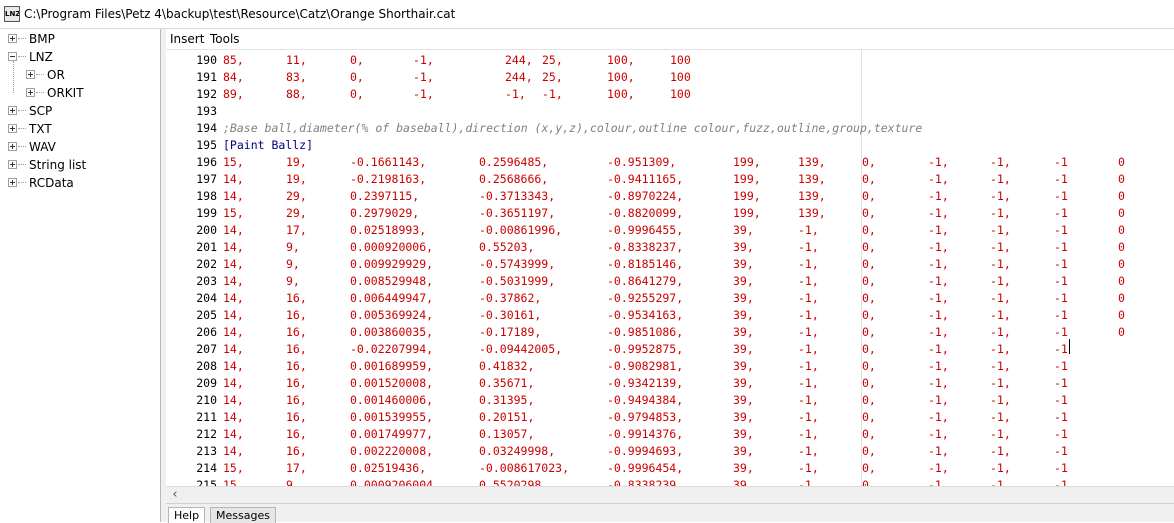 This screenshot has width=1174, height=523. I want to click on value-cell: 0, so click(1121, 230).